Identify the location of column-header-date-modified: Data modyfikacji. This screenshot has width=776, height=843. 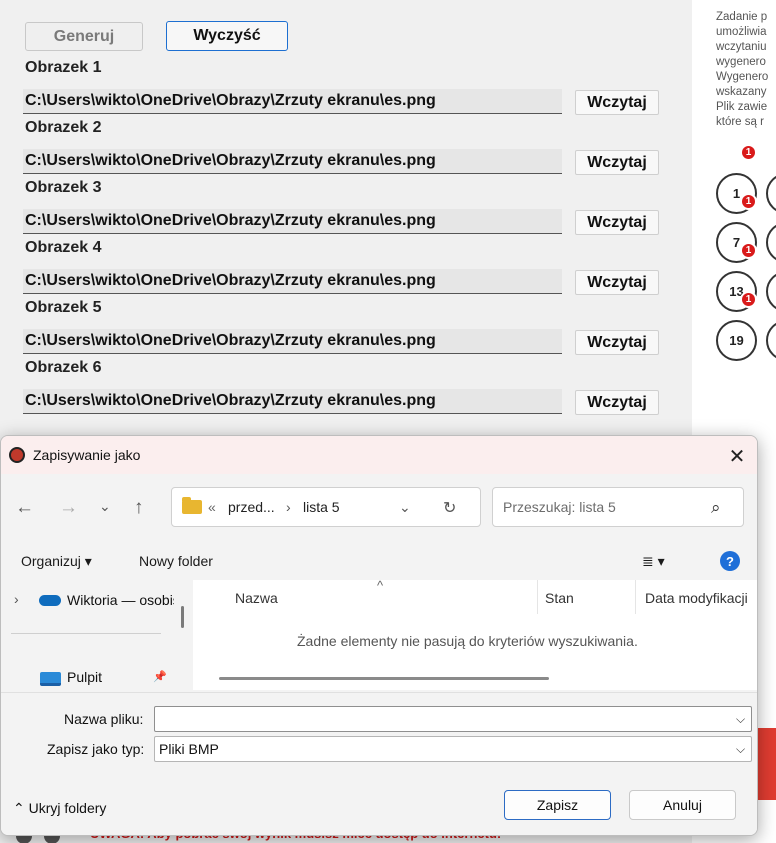
(696, 598).